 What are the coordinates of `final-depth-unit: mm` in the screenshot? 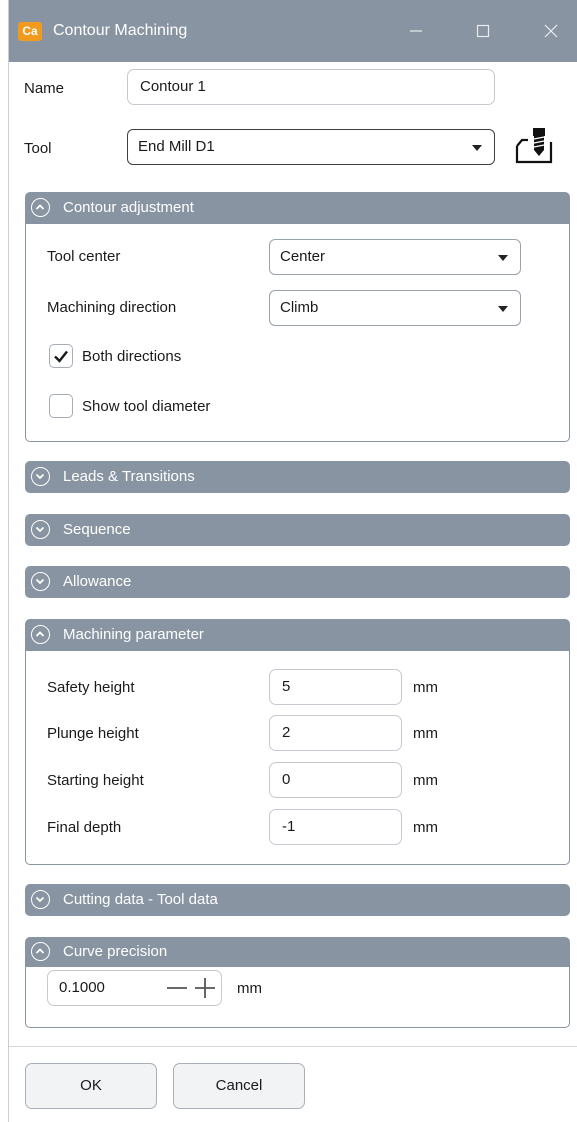 It's located at (425, 827).